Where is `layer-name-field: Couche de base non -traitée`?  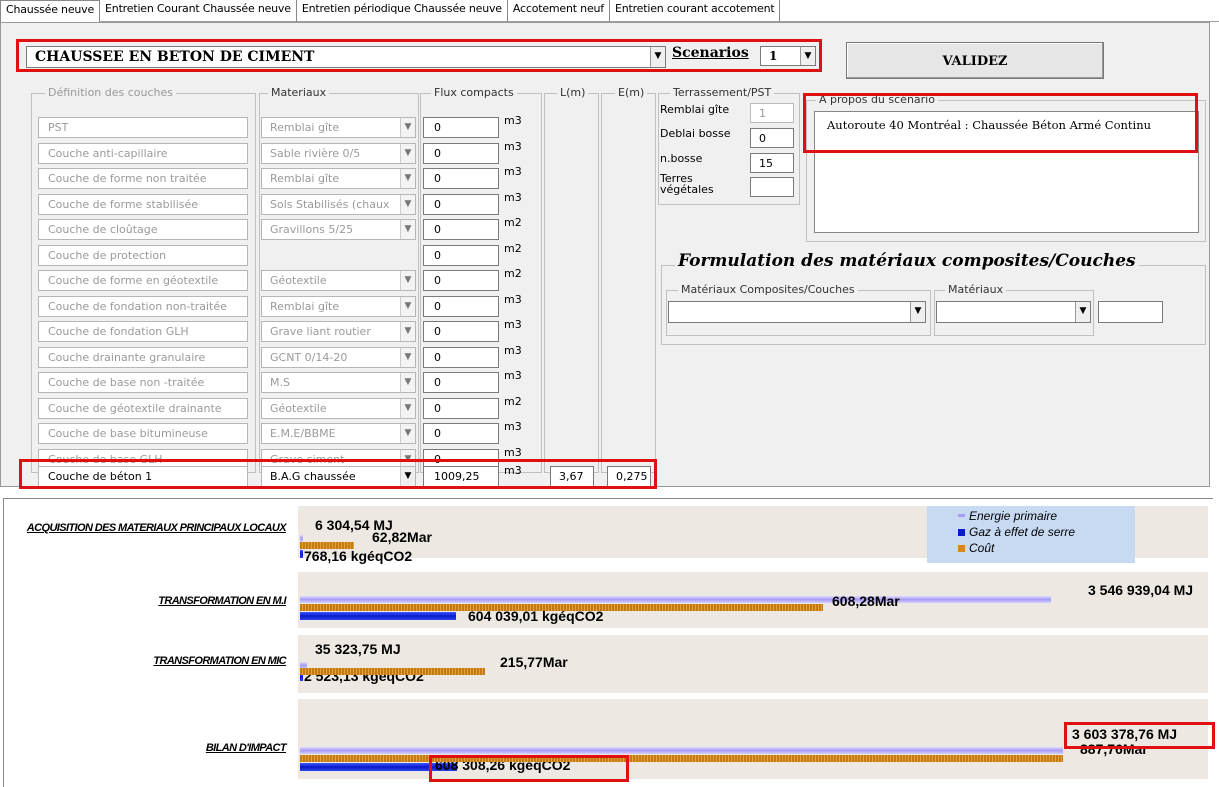
layer-name-field: Couche de base non -traitée is located at coordinates (143, 382).